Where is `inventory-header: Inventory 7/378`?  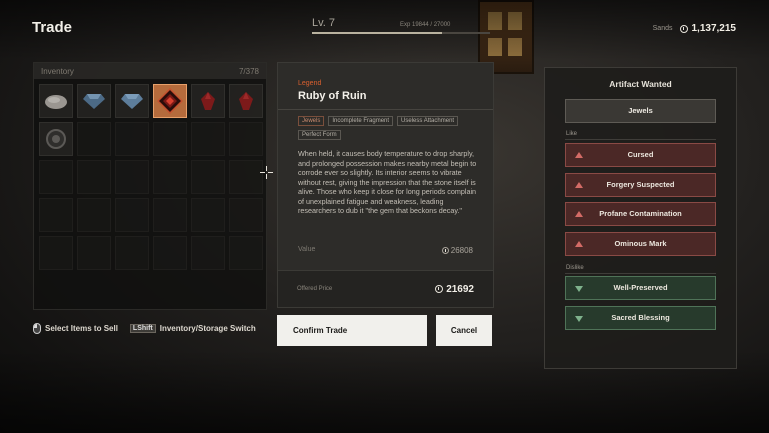
inventory-header: Inventory 7/378 is located at coordinates (150, 71).